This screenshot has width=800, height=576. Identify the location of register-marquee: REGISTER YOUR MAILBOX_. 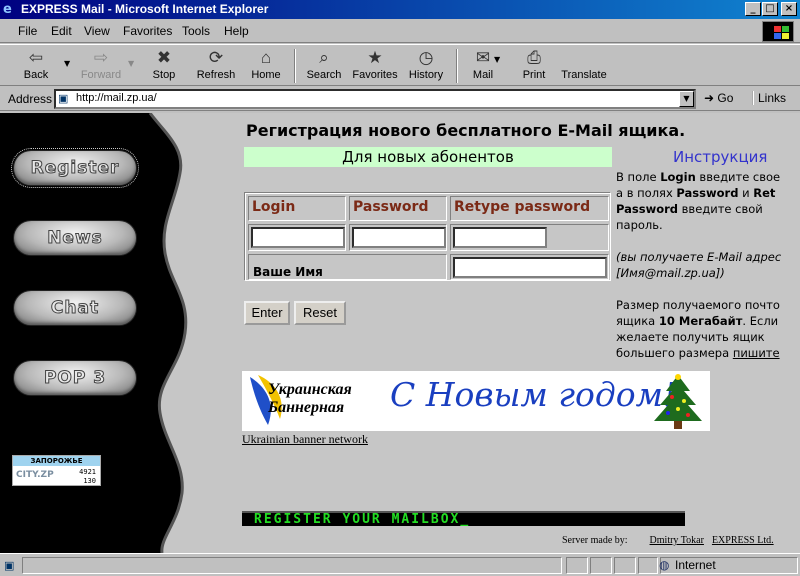
(463, 518).